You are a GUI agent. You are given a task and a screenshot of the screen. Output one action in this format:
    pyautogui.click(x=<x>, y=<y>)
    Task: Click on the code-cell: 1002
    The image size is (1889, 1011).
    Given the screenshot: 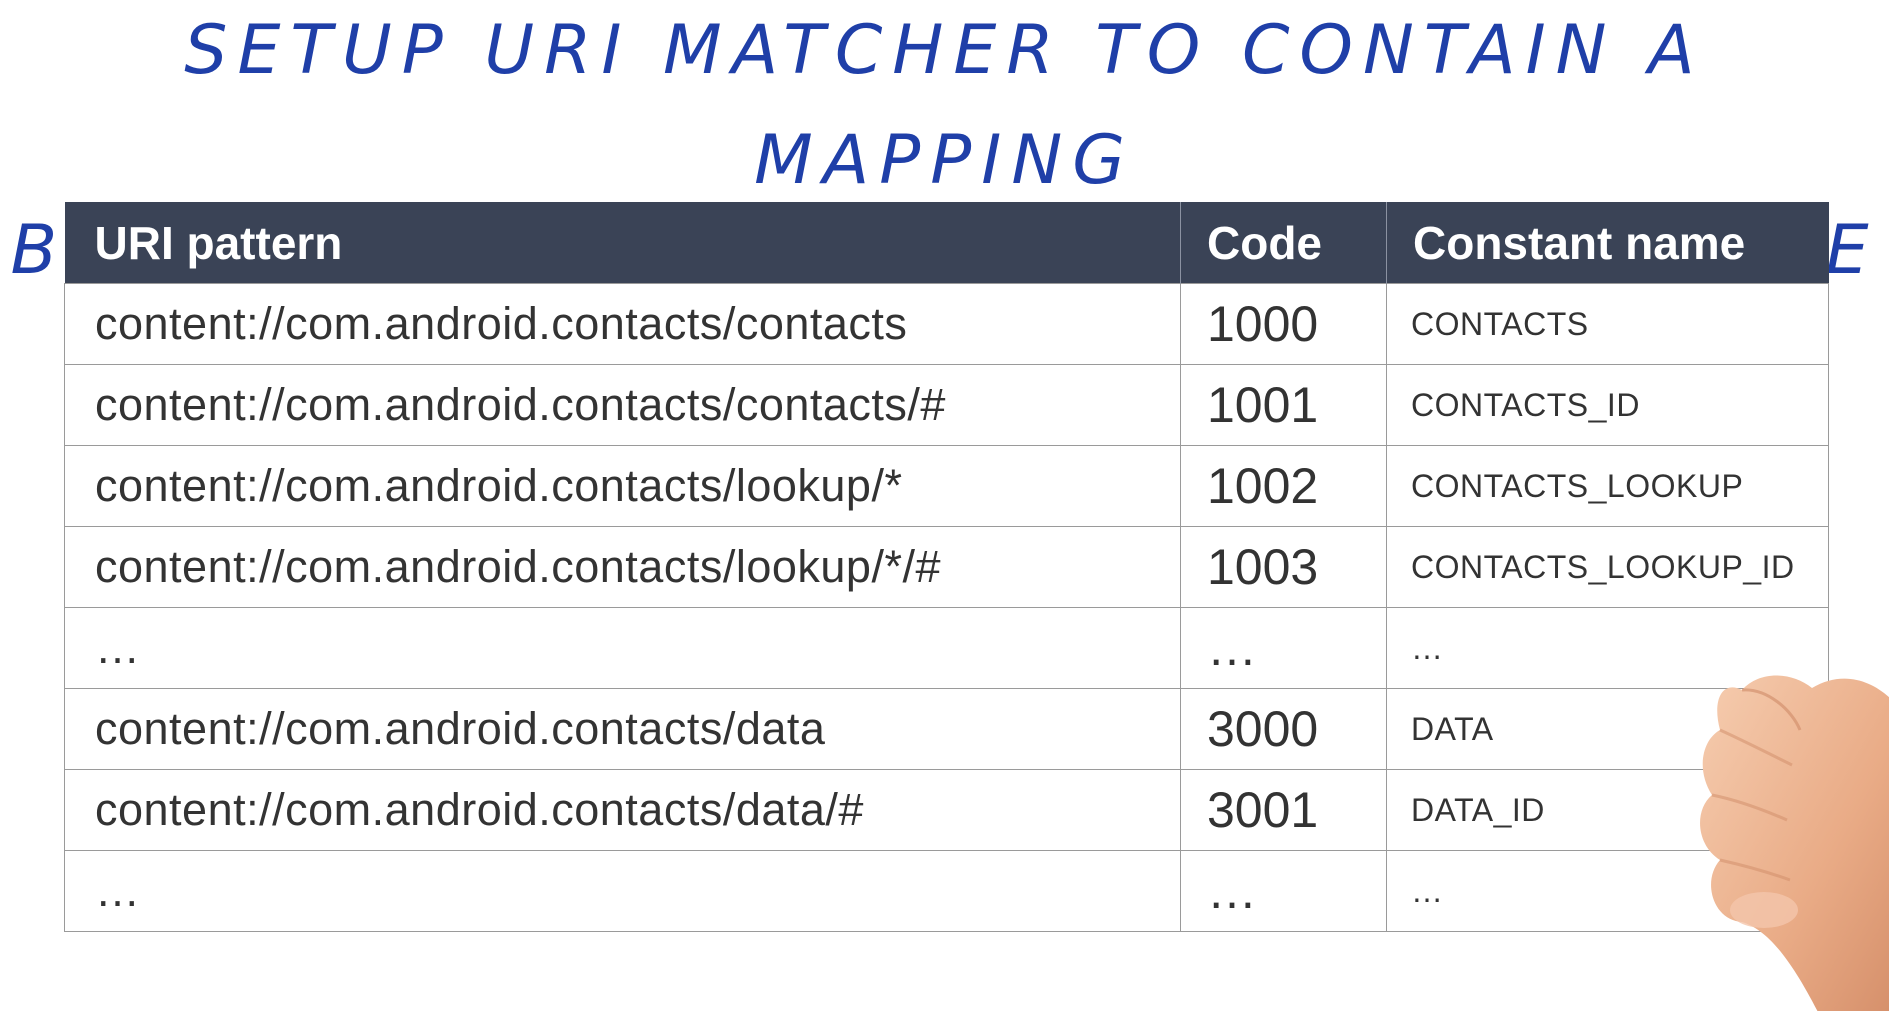 What is the action you would take?
    pyautogui.click(x=1283, y=486)
    